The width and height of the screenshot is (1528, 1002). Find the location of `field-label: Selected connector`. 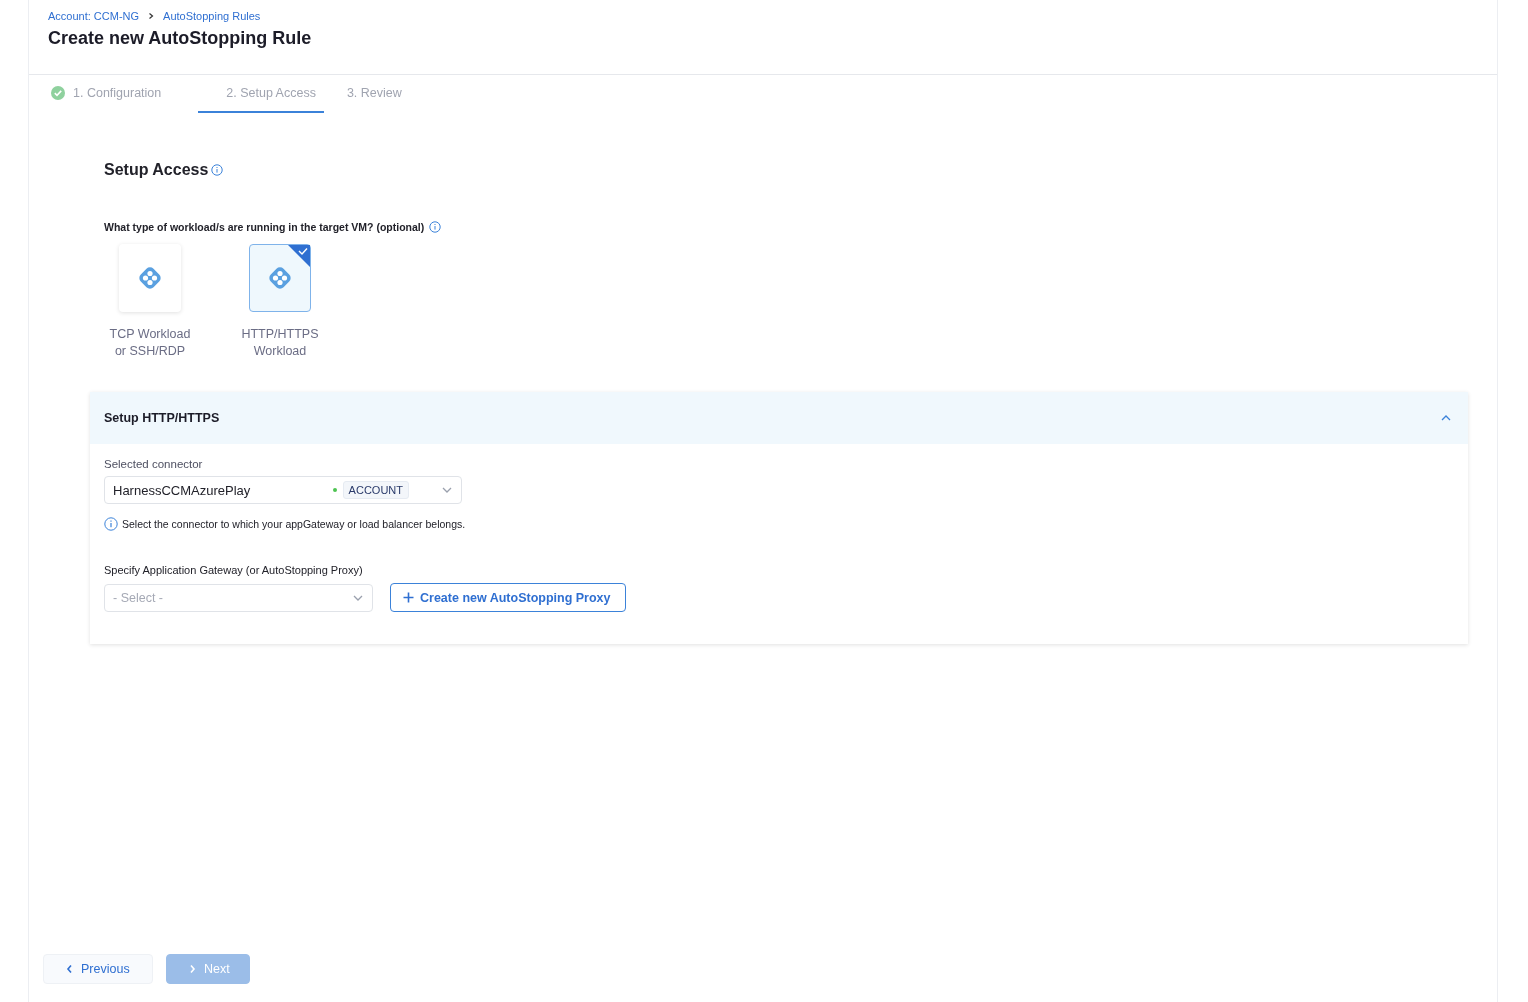

field-label: Selected connector is located at coordinates (154, 464).